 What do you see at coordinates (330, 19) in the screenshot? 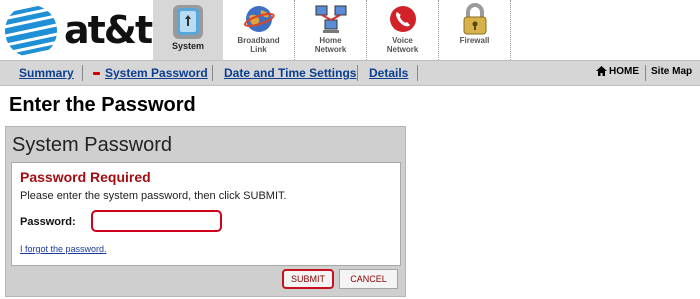
I see `home-network-icon` at bounding box center [330, 19].